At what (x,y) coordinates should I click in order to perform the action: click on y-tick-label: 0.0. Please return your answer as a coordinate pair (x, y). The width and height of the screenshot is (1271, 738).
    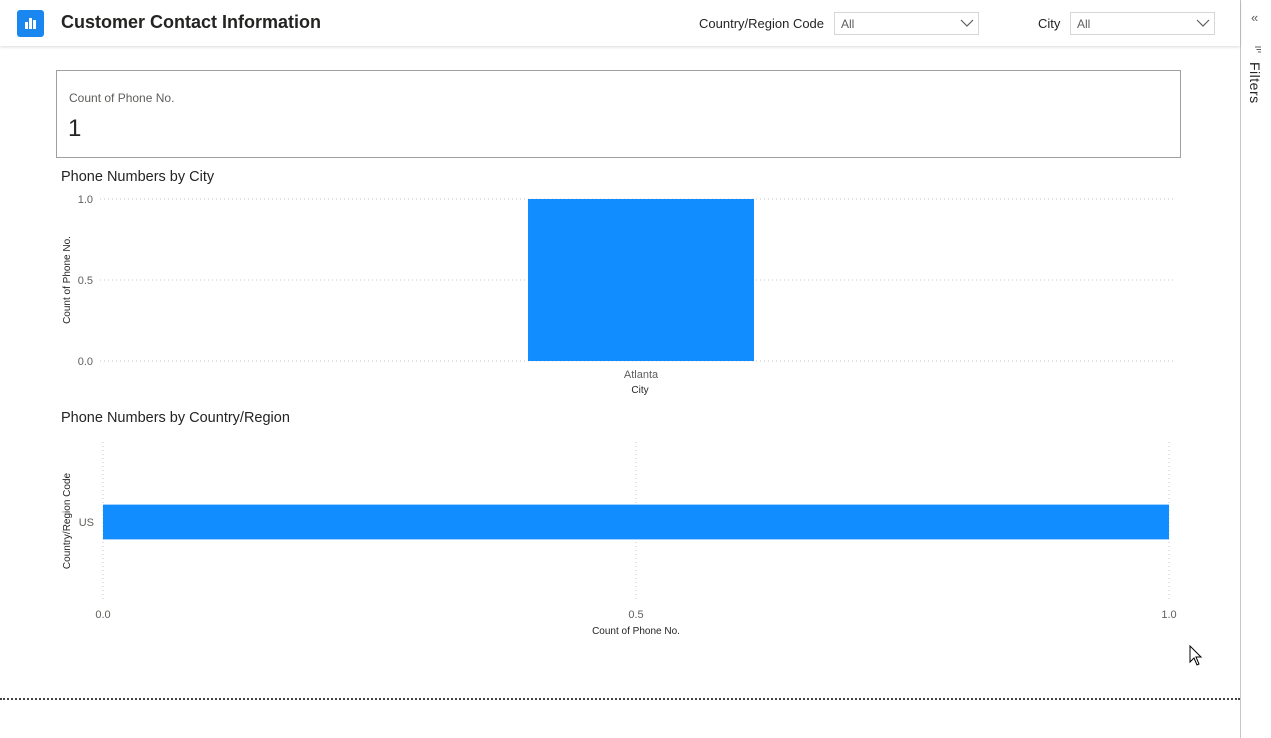
    Looking at the image, I should click on (85, 362).